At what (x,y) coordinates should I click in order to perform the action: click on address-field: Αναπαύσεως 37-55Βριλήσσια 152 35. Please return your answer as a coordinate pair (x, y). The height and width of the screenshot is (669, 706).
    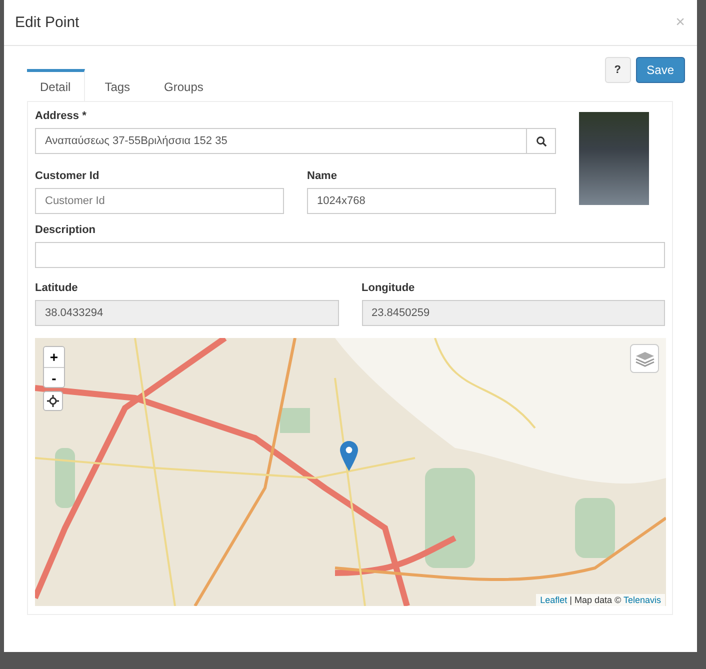
    Looking at the image, I should click on (281, 141).